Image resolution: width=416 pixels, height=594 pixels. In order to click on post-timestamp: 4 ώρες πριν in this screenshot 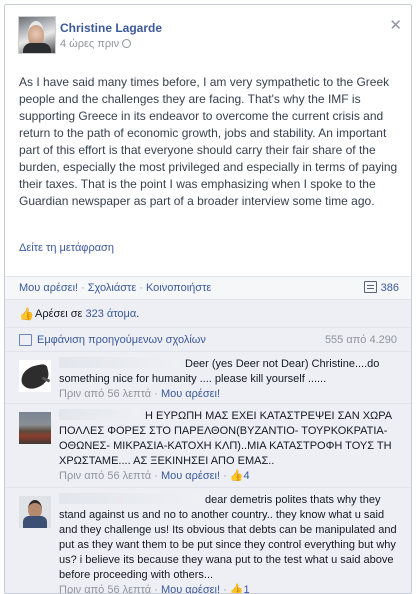, I will do `click(96, 44)`.